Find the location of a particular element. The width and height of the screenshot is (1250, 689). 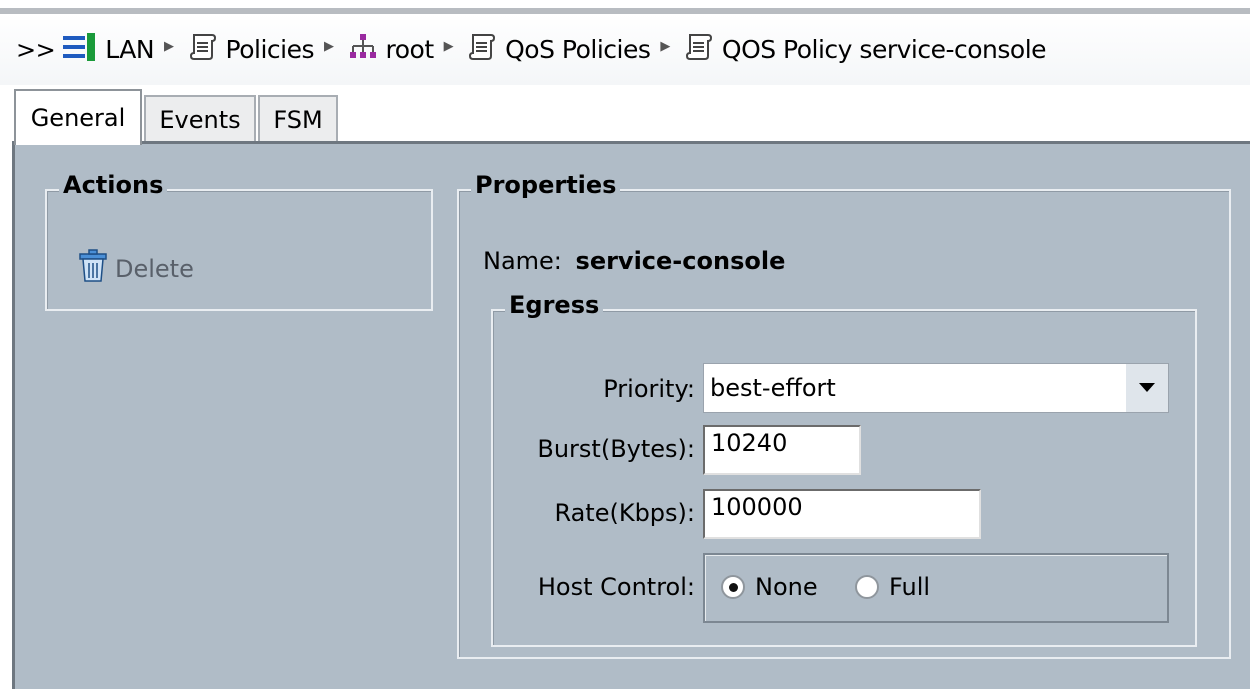

breadcrumb-item-lan: LAN is located at coordinates (109, 49).